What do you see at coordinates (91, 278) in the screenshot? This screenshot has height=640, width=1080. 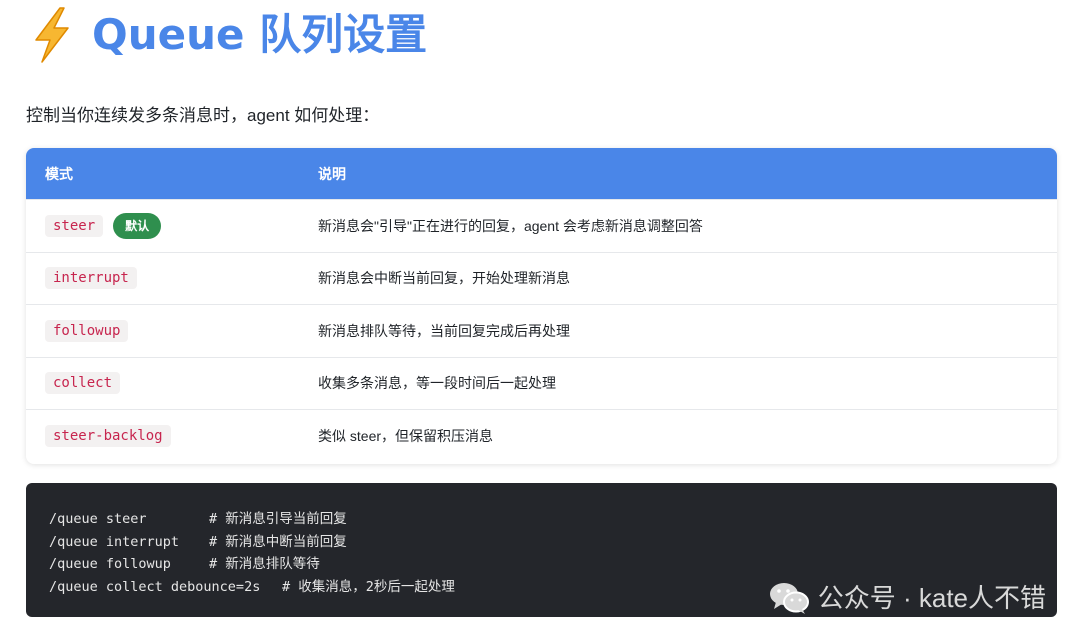 I see `mode-code: interrupt` at bounding box center [91, 278].